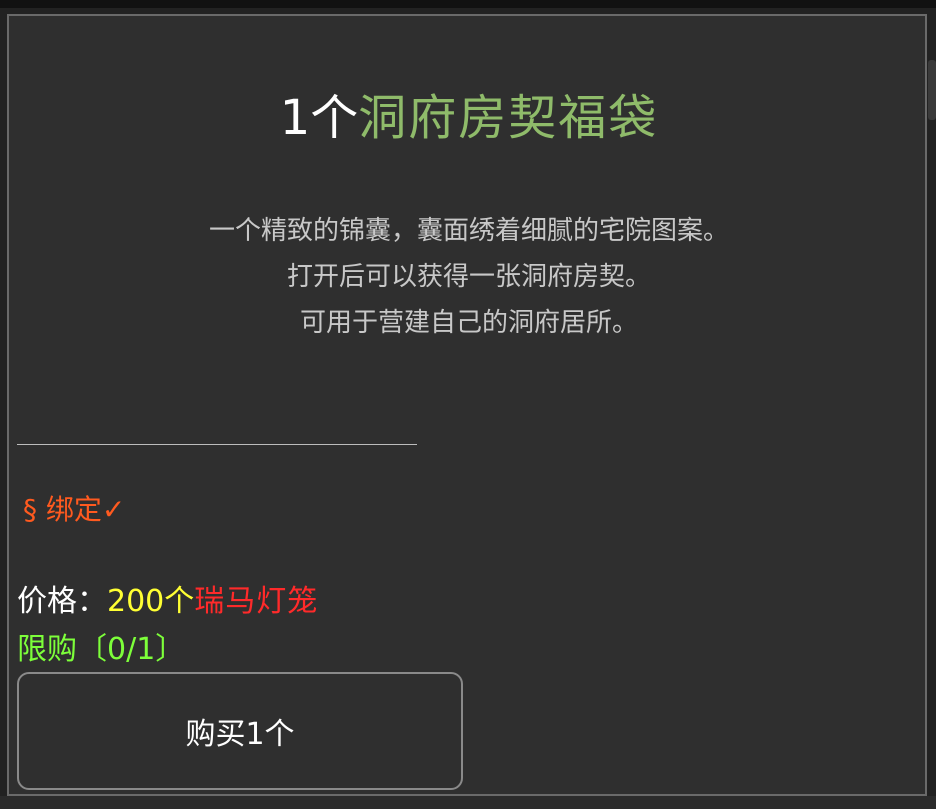 This screenshot has height=809, width=936. What do you see at coordinates (217, 444) in the screenshot?
I see `divider` at bounding box center [217, 444].